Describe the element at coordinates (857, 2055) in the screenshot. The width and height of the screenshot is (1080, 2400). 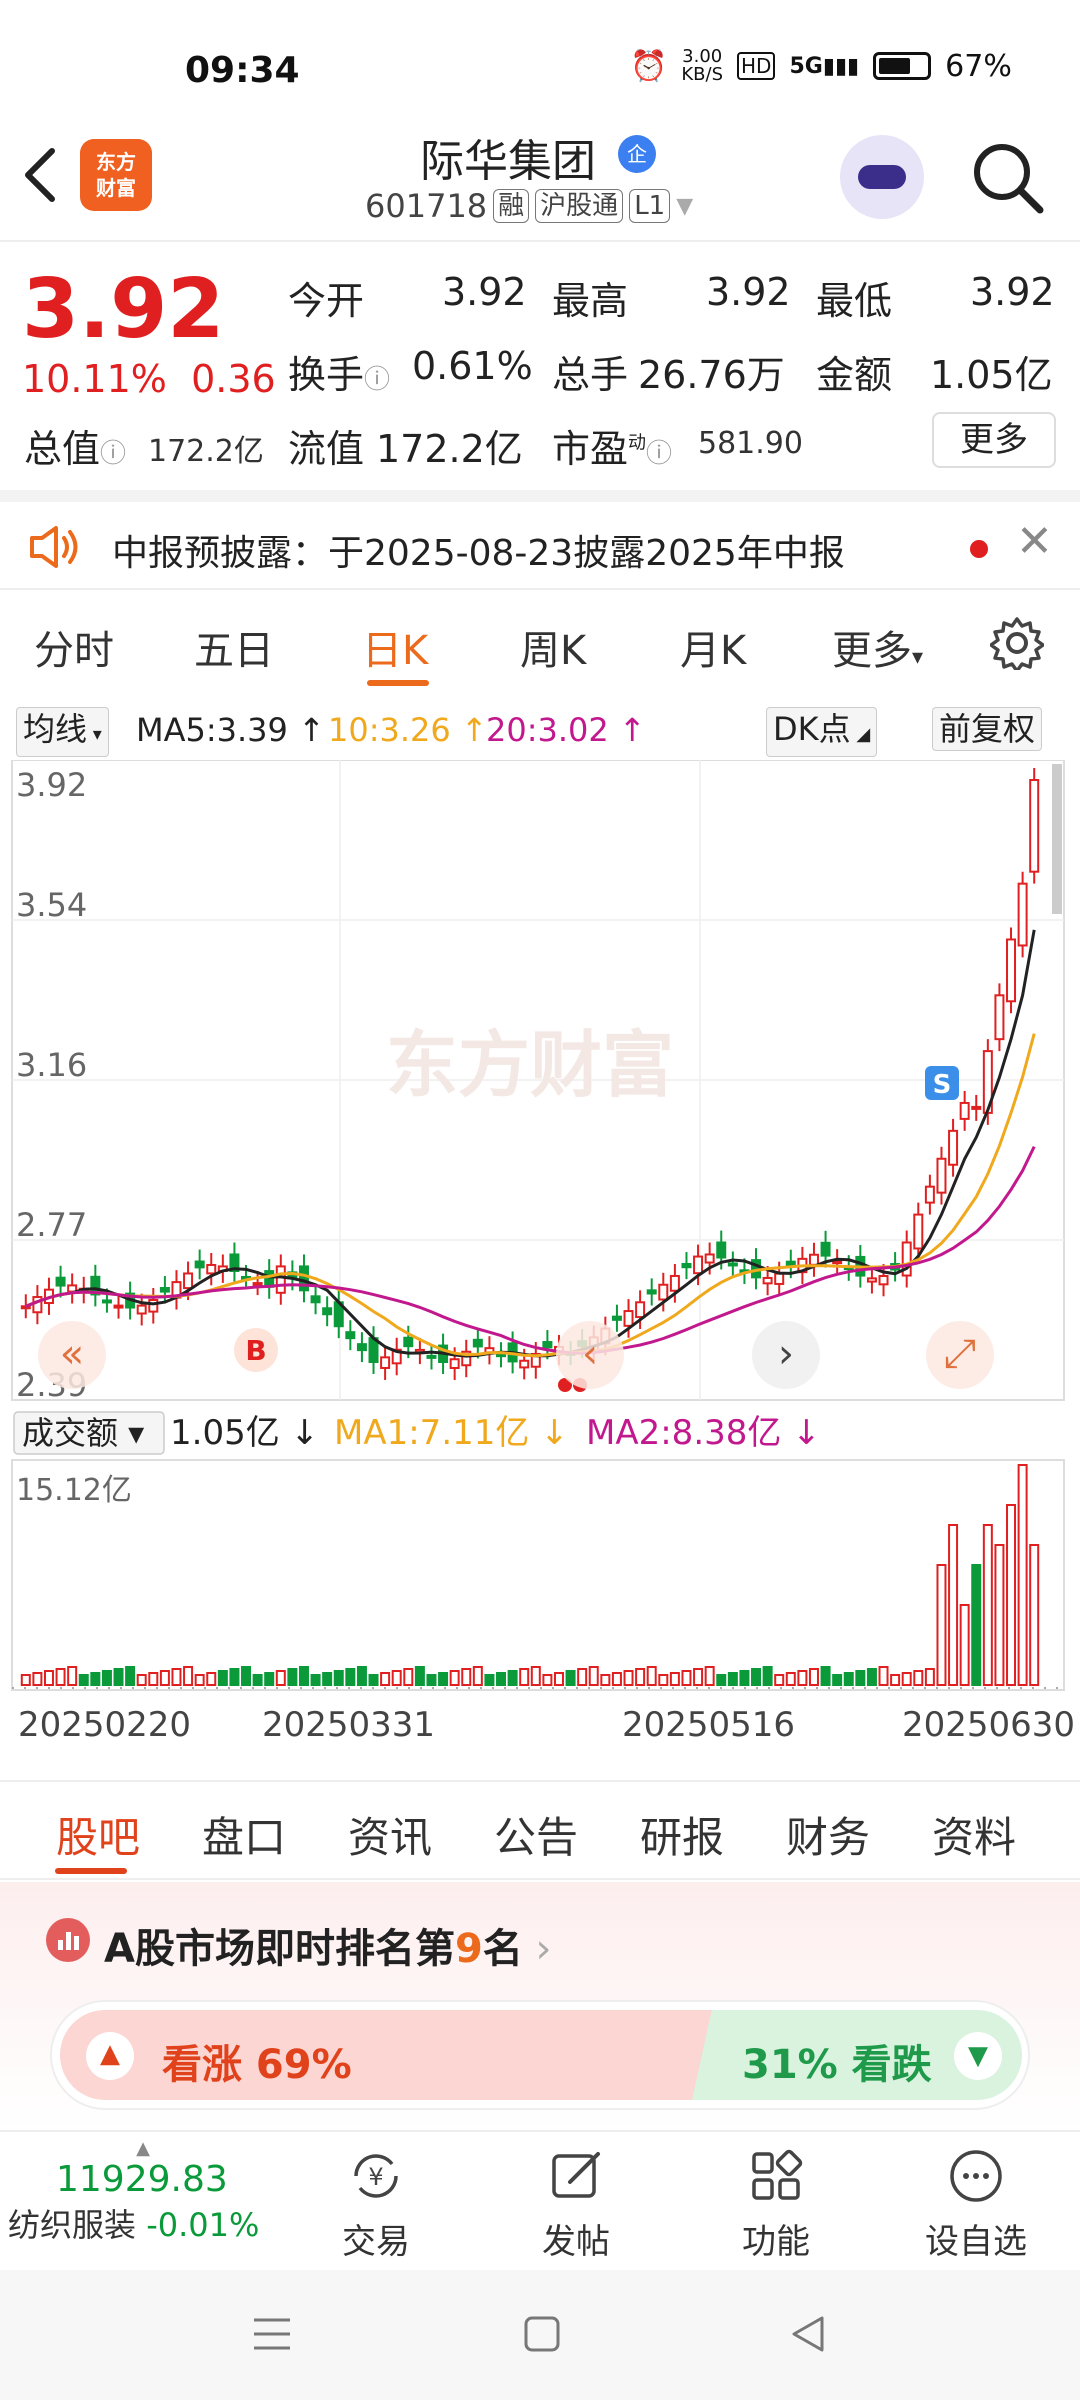
I see `vote-down-button: 31% 看跌 ▼` at that location.